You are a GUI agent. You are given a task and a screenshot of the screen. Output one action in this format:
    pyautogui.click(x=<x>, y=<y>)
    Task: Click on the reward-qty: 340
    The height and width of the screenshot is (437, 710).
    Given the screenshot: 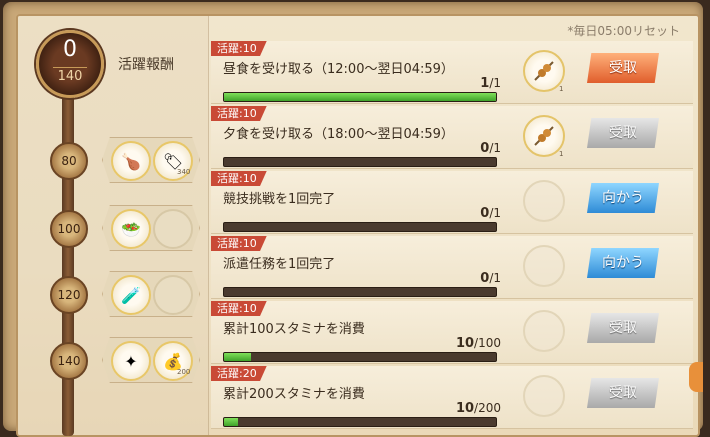 What is the action you would take?
    pyautogui.click(x=184, y=172)
    